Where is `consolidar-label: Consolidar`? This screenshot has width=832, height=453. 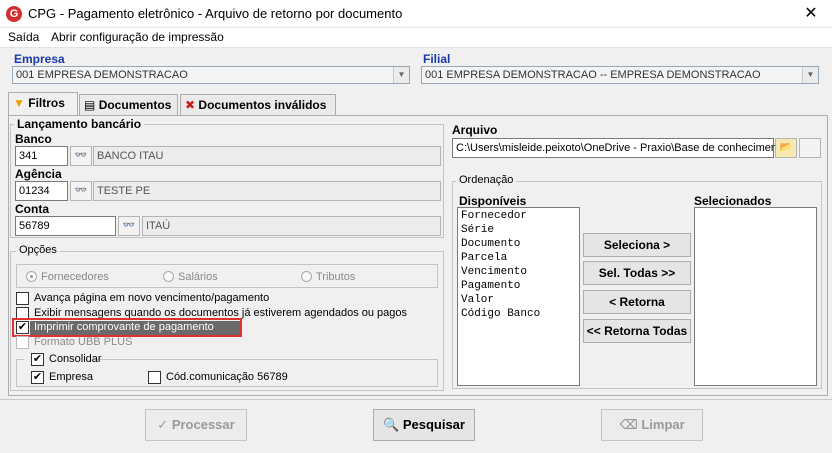 consolidar-label: Consolidar is located at coordinates (75, 359).